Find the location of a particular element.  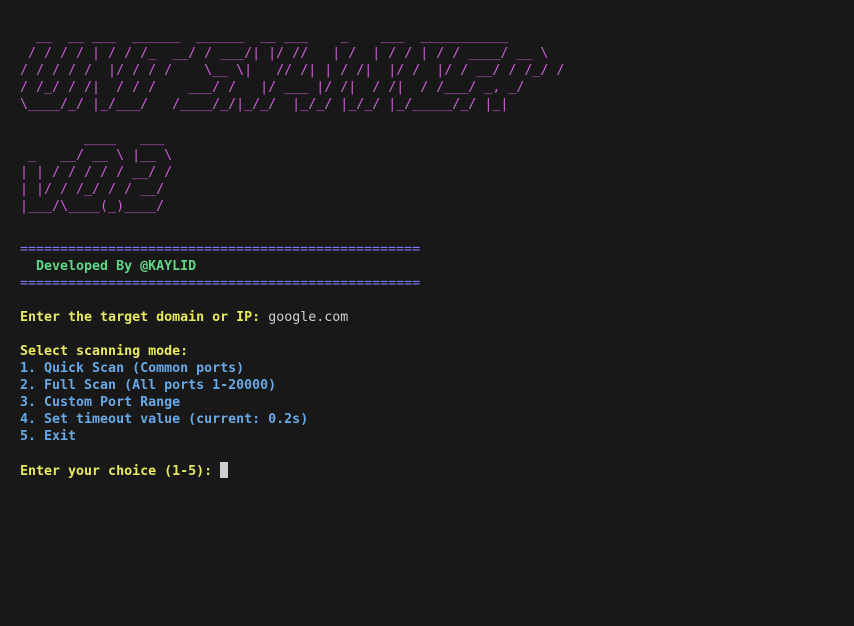

menu-item-set-timeout: 4. Set timeout value (current: 0.2s) is located at coordinates (164, 419).